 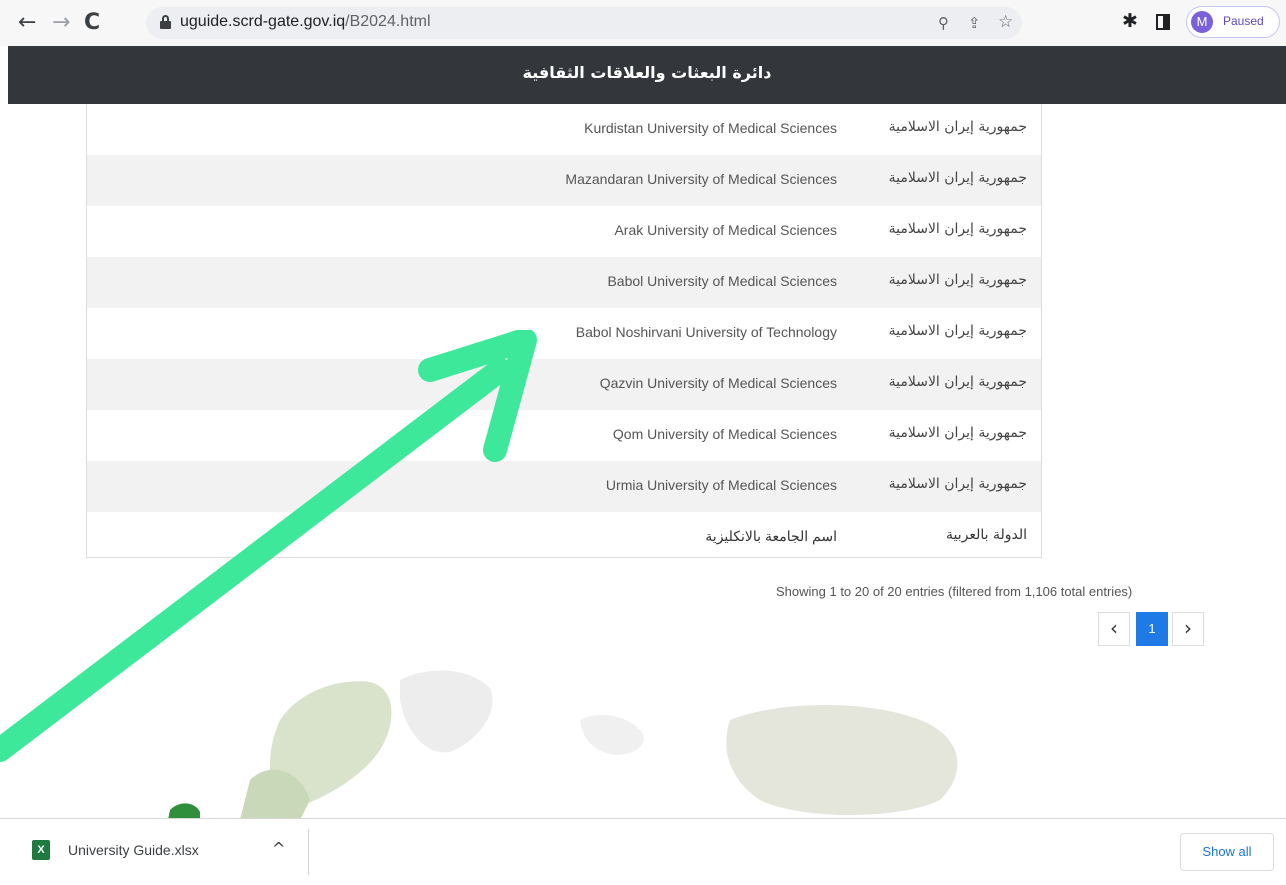 I want to click on download-file-name: University Guide.xlsx, so click(x=133, y=850).